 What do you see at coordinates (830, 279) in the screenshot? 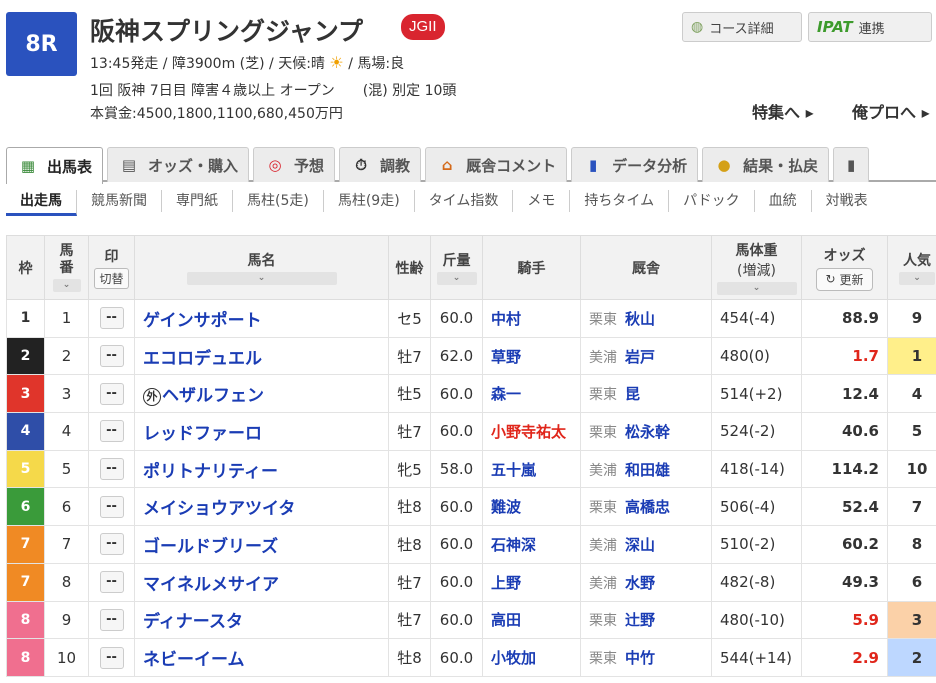
I see `reload-icon: ↻` at bounding box center [830, 279].